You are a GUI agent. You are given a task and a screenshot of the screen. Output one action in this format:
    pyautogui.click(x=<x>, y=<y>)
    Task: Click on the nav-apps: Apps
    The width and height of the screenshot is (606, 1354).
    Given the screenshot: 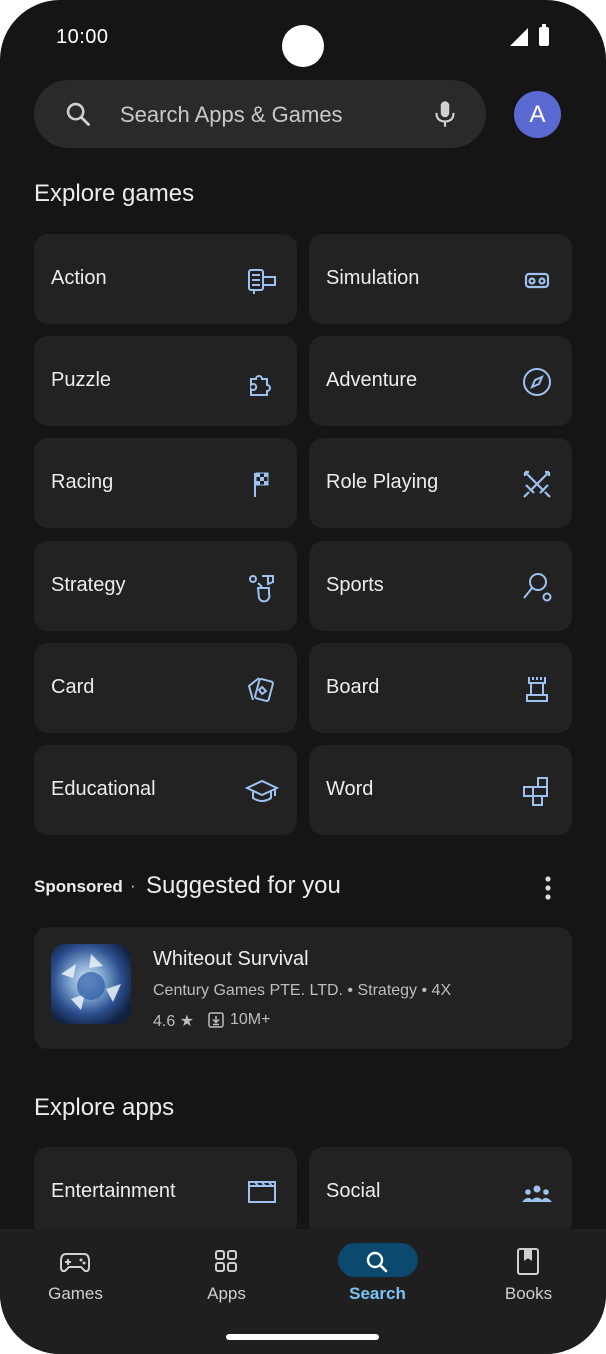 What is the action you would take?
    pyautogui.click(x=226, y=1279)
    